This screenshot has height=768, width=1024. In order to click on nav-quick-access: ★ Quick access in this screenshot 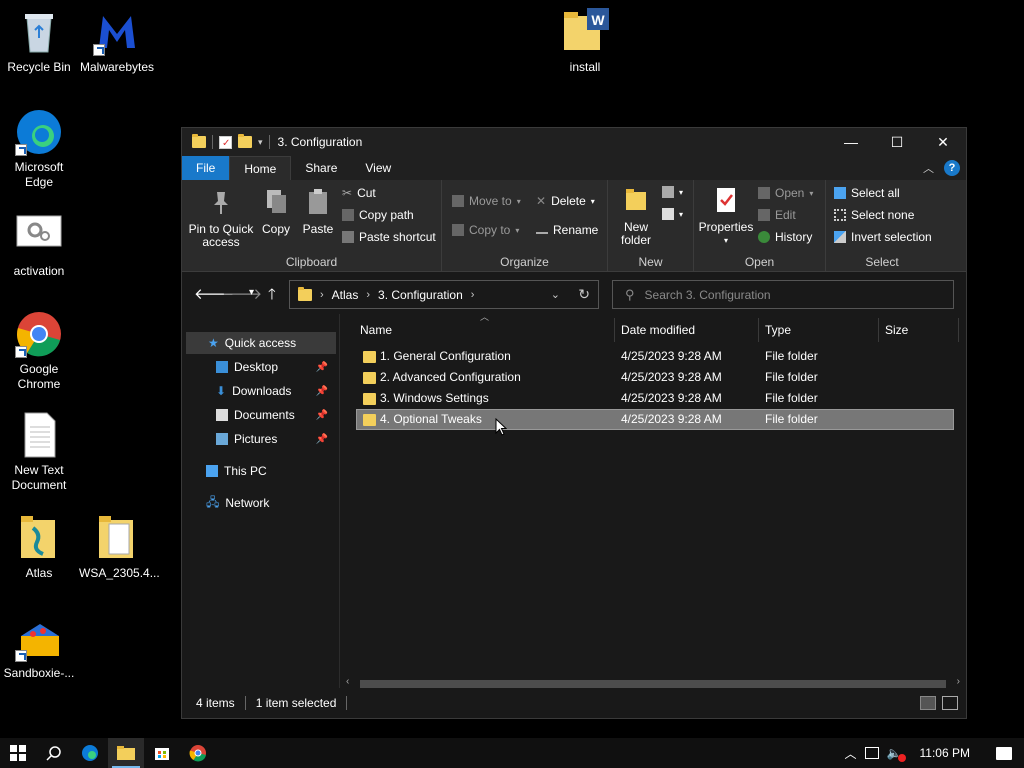, I will do `click(261, 343)`.